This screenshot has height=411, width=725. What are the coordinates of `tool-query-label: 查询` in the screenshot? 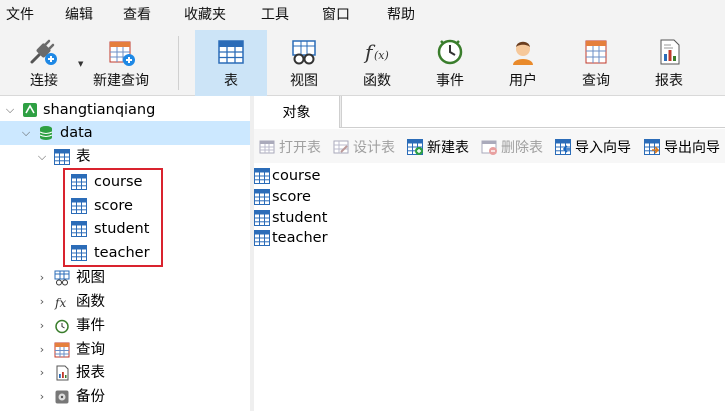 It's located at (596, 81).